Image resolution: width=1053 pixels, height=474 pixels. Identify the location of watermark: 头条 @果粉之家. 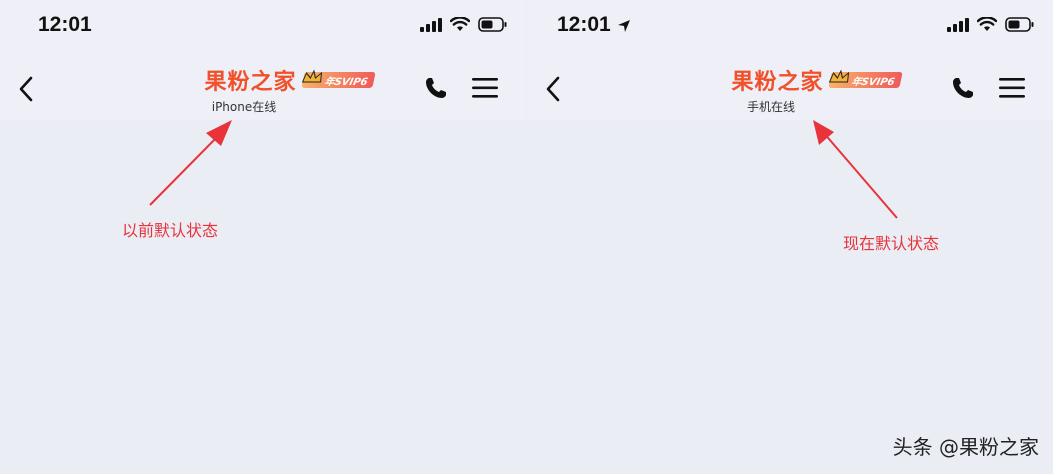
(965, 447).